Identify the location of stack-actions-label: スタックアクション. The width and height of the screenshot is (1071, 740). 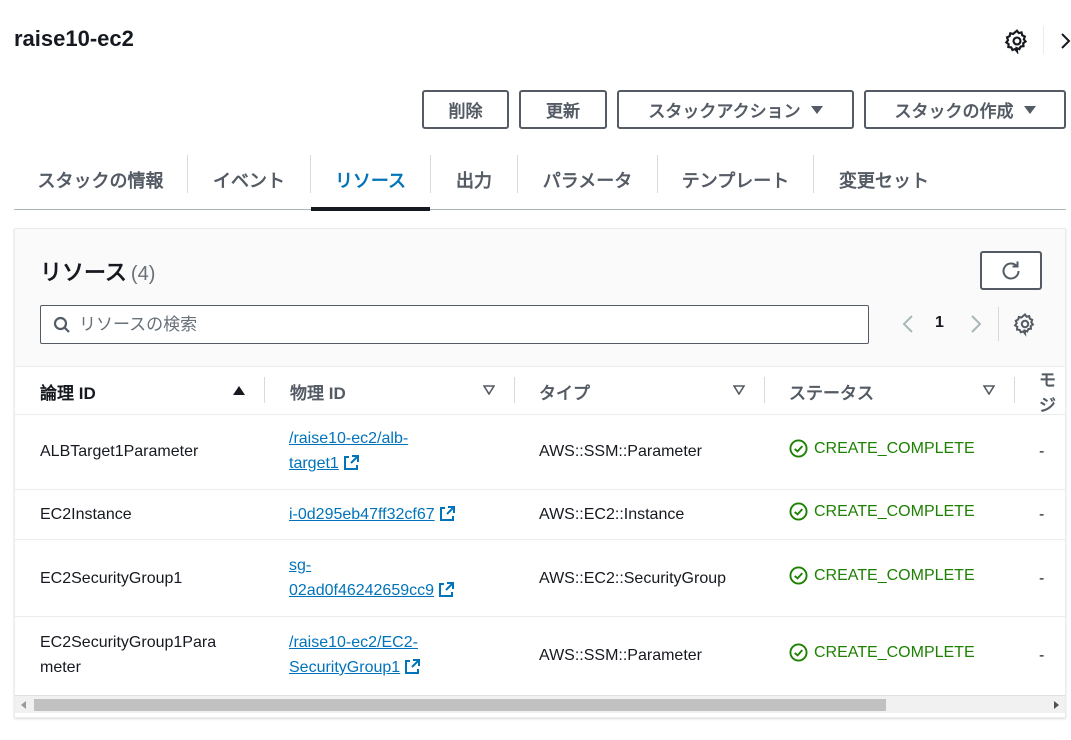
(724, 111).